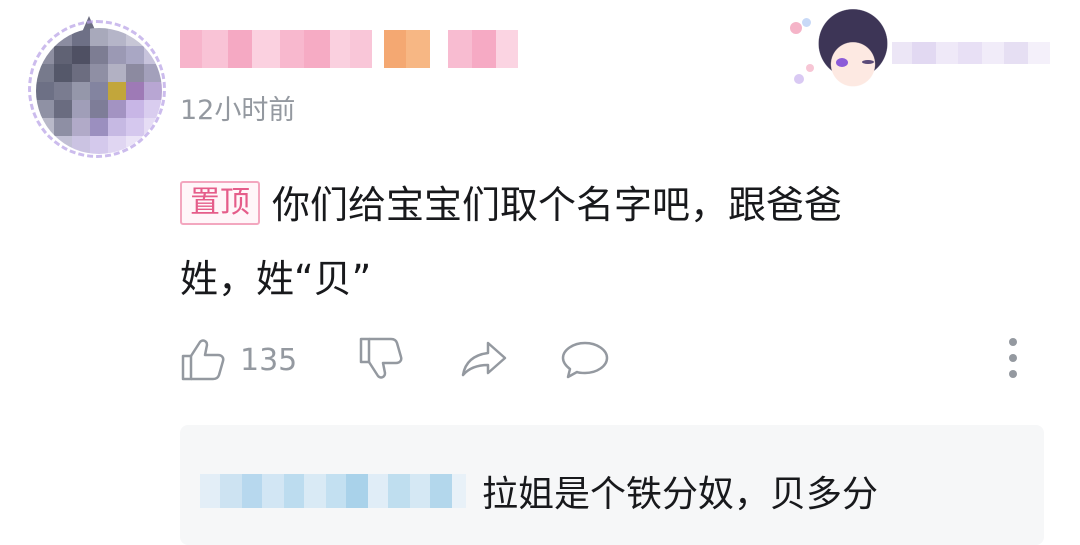 The height and width of the screenshot is (545, 1080). Describe the element at coordinates (853, 53) in the screenshot. I see `badge-character-image` at that location.